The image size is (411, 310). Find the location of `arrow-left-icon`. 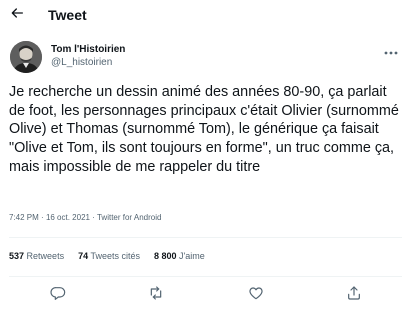

arrow-left-icon is located at coordinates (17, 15).